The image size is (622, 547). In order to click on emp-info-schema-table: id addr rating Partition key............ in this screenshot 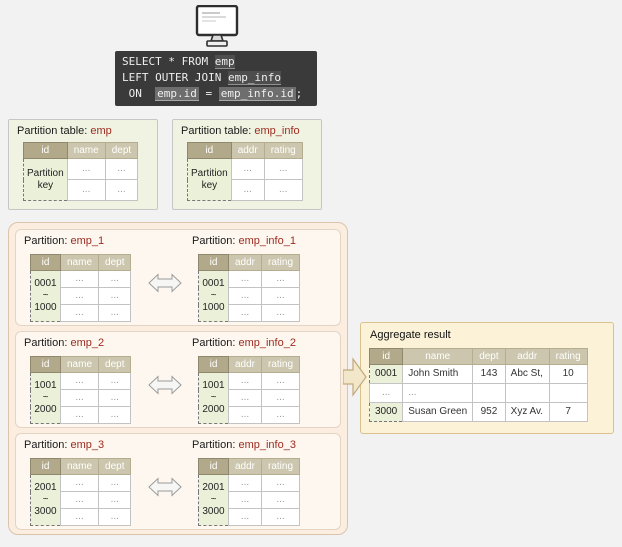, I will do `click(245, 171)`.